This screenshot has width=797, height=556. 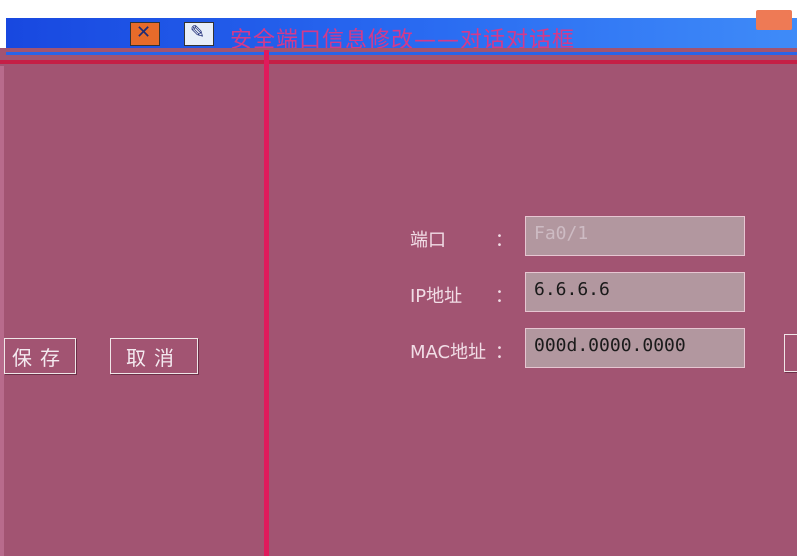 What do you see at coordinates (145, 34) in the screenshot?
I see `close-x-icon` at bounding box center [145, 34].